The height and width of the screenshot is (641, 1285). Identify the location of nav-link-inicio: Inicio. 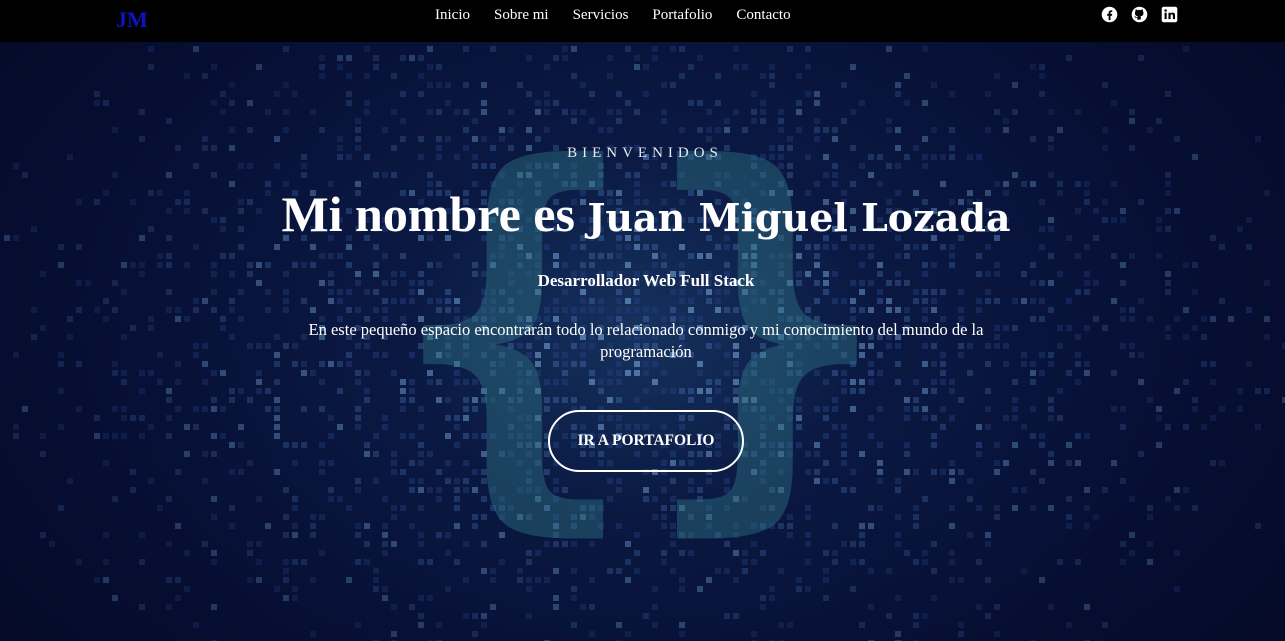
(452, 15).